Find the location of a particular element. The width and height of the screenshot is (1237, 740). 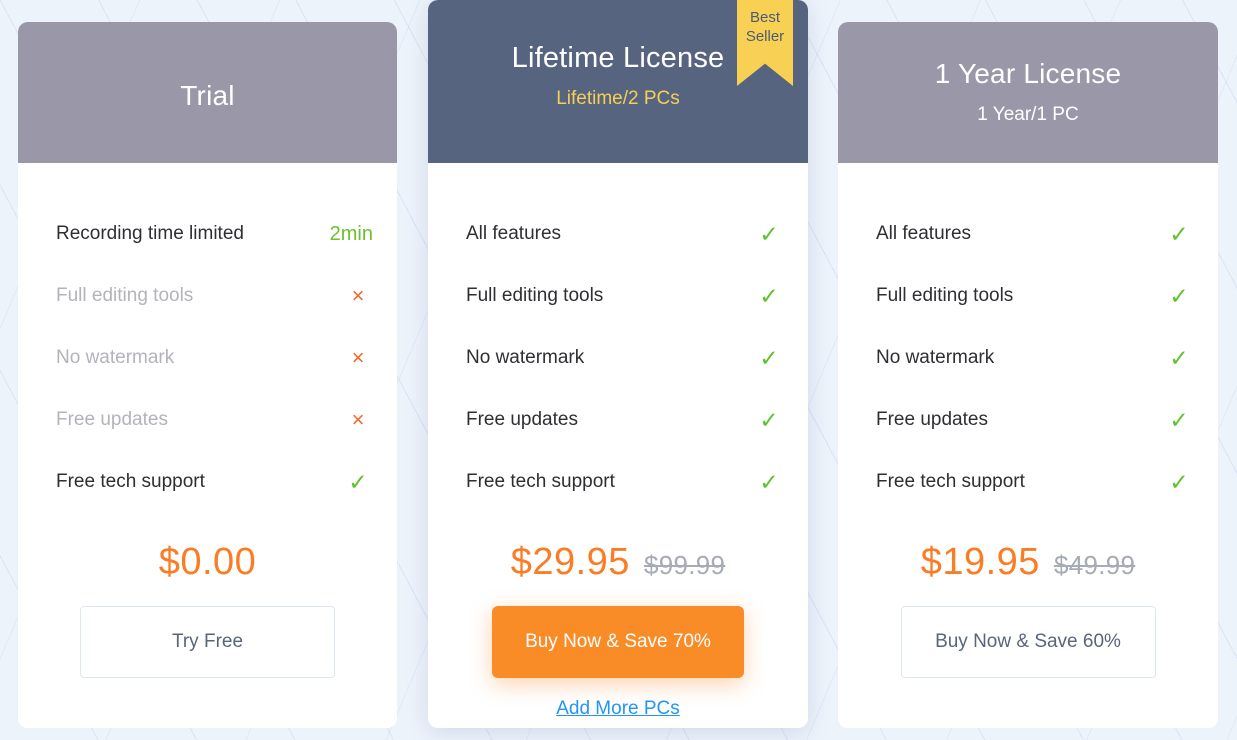

price-current: $0.00 is located at coordinates (207, 562).